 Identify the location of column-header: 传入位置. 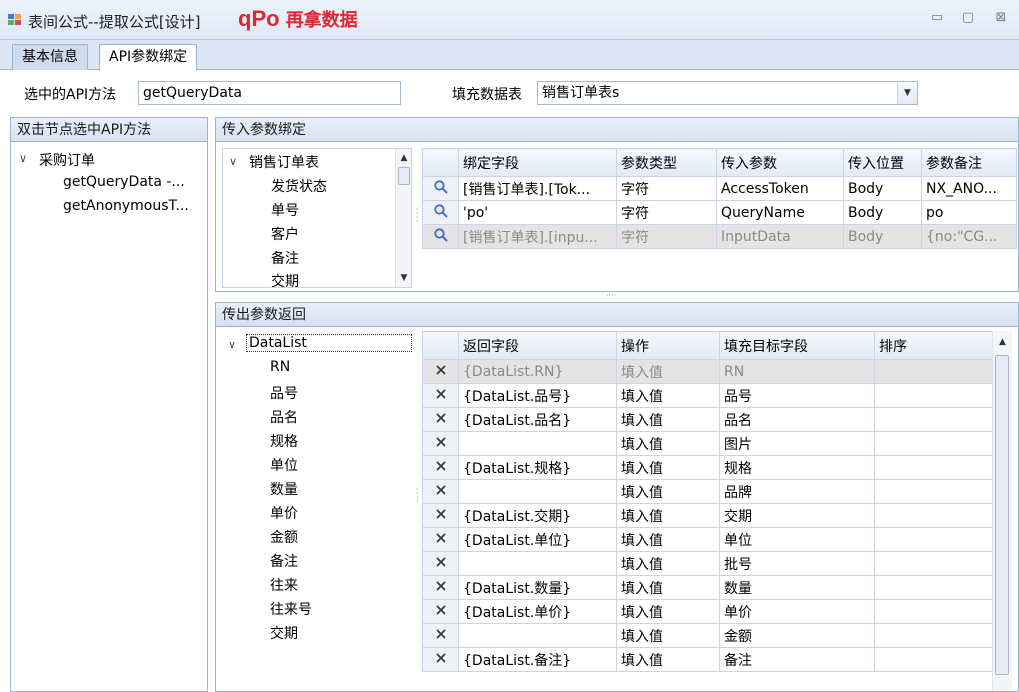
(882, 162).